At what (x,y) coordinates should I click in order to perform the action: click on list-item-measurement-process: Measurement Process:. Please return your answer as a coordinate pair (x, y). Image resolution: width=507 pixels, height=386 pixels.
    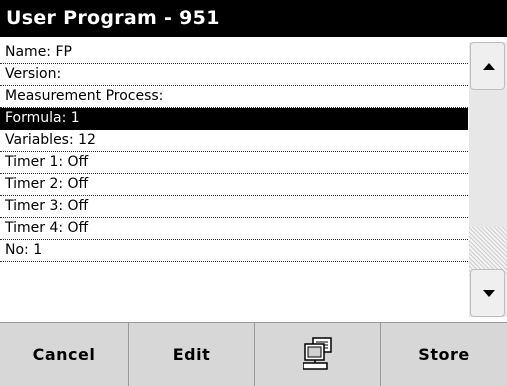
    Looking at the image, I should click on (234, 97).